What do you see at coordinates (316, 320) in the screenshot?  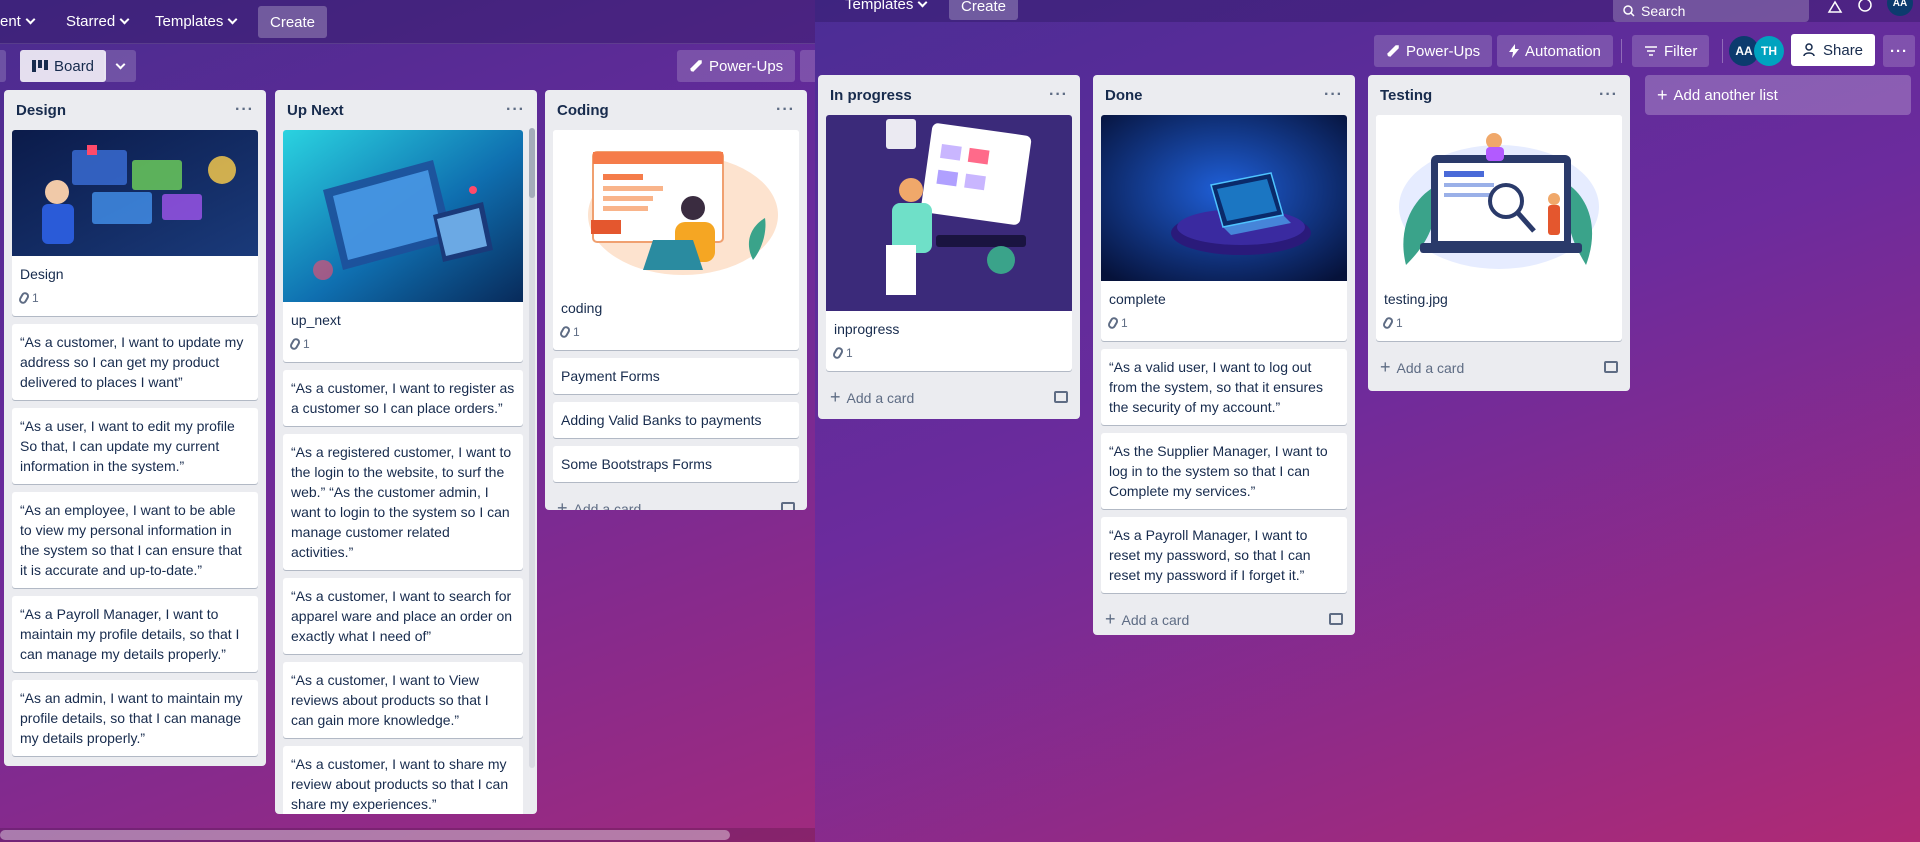 I see `card-title: up_next` at bounding box center [316, 320].